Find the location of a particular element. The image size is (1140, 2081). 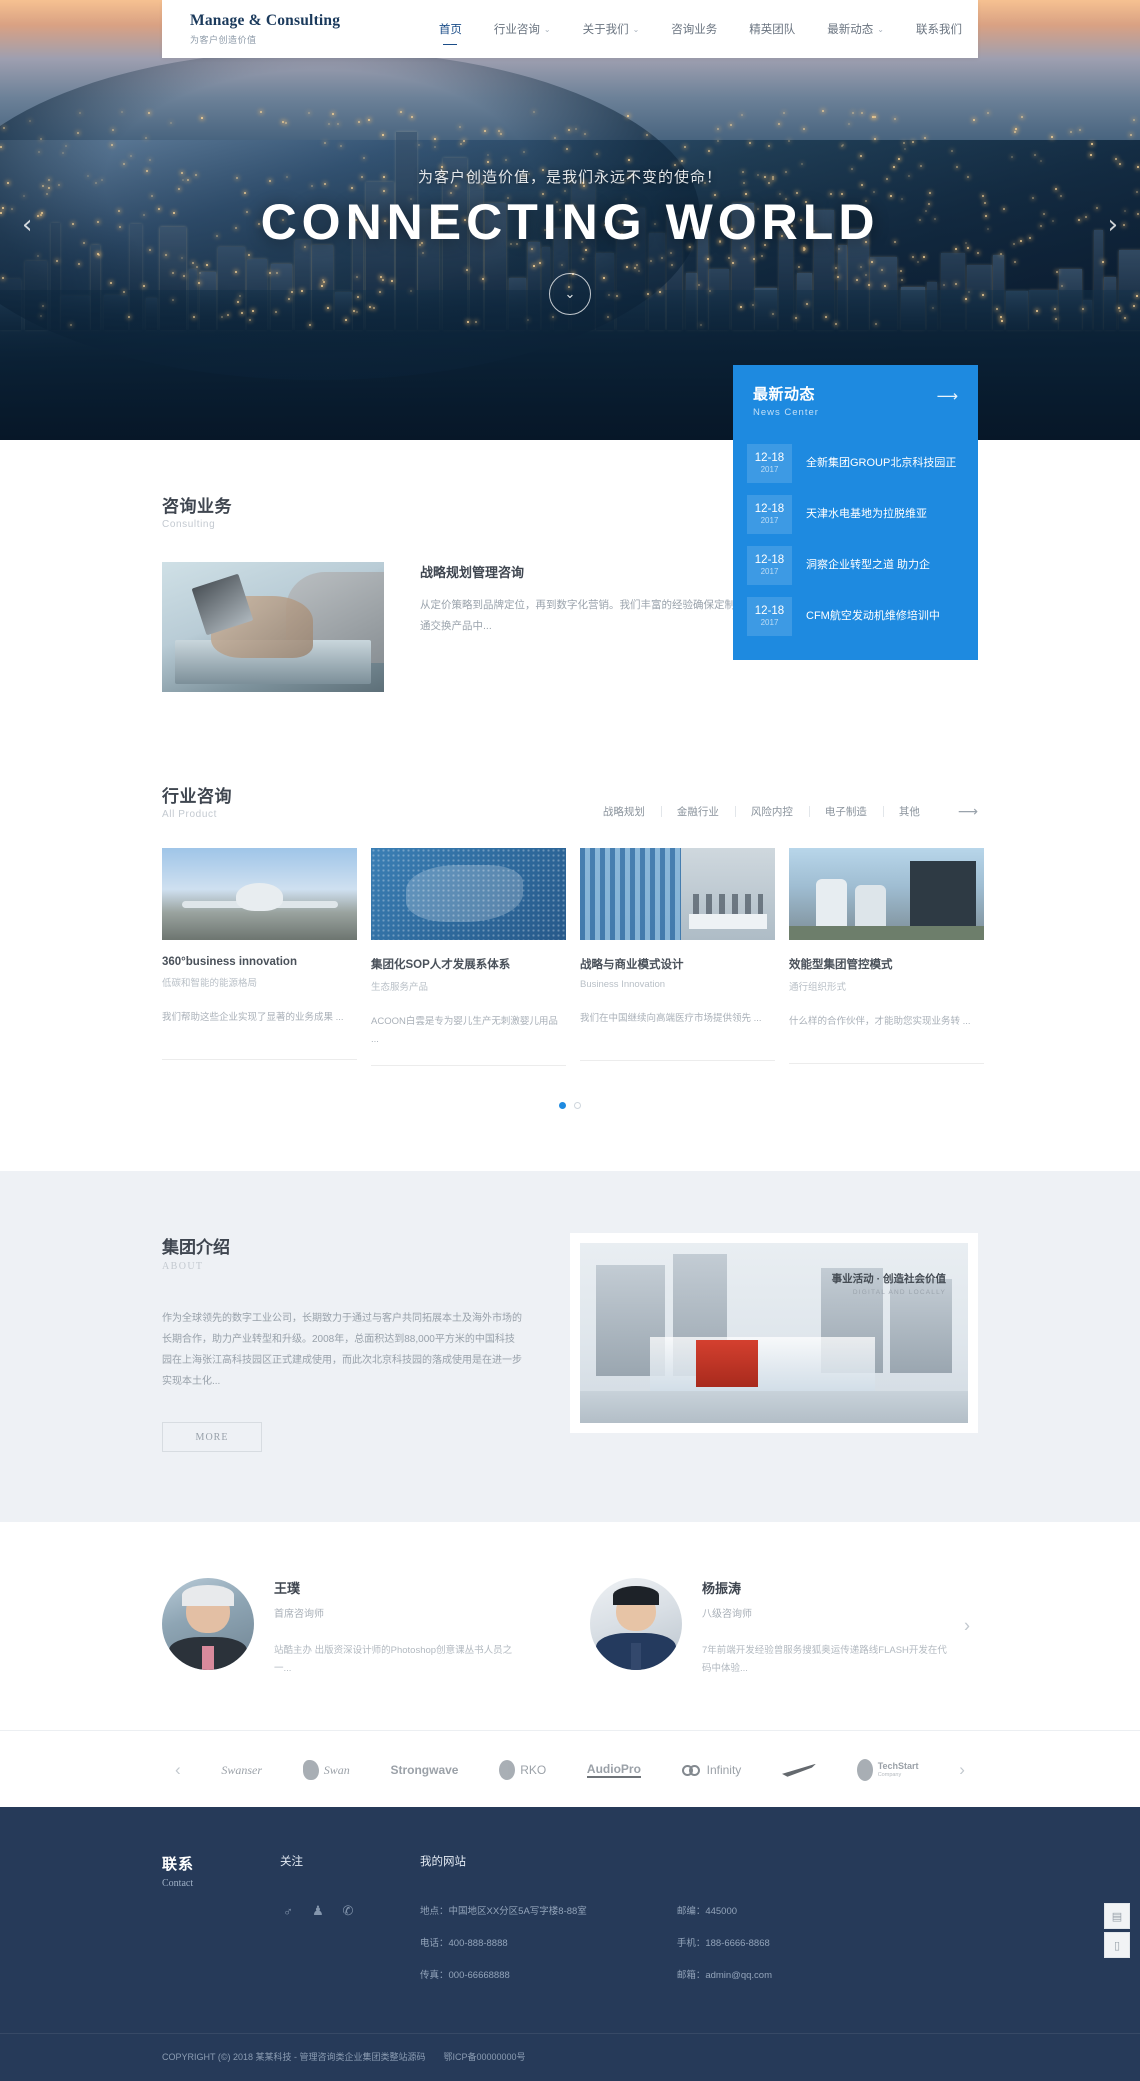

product-filter-0: 战略规划 is located at coordinates (624, 811).